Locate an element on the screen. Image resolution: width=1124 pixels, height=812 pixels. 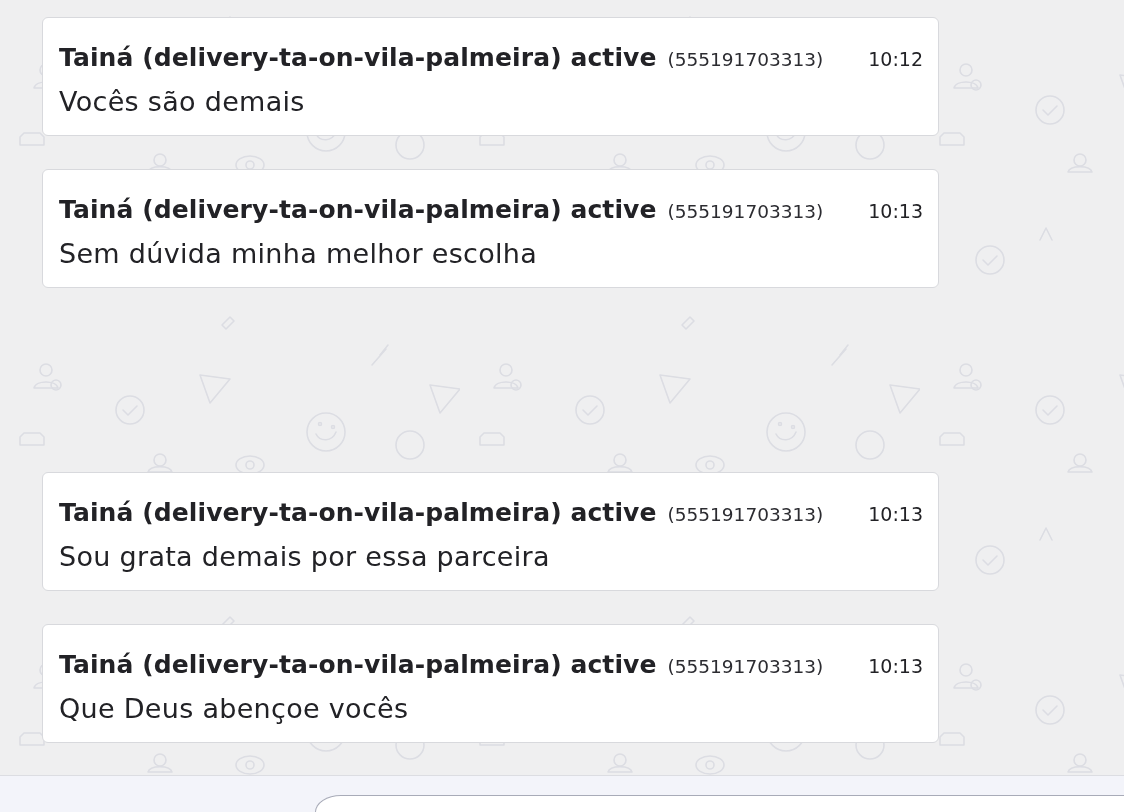
message-text: Vocês são demais is located at coordinates (182, 101).